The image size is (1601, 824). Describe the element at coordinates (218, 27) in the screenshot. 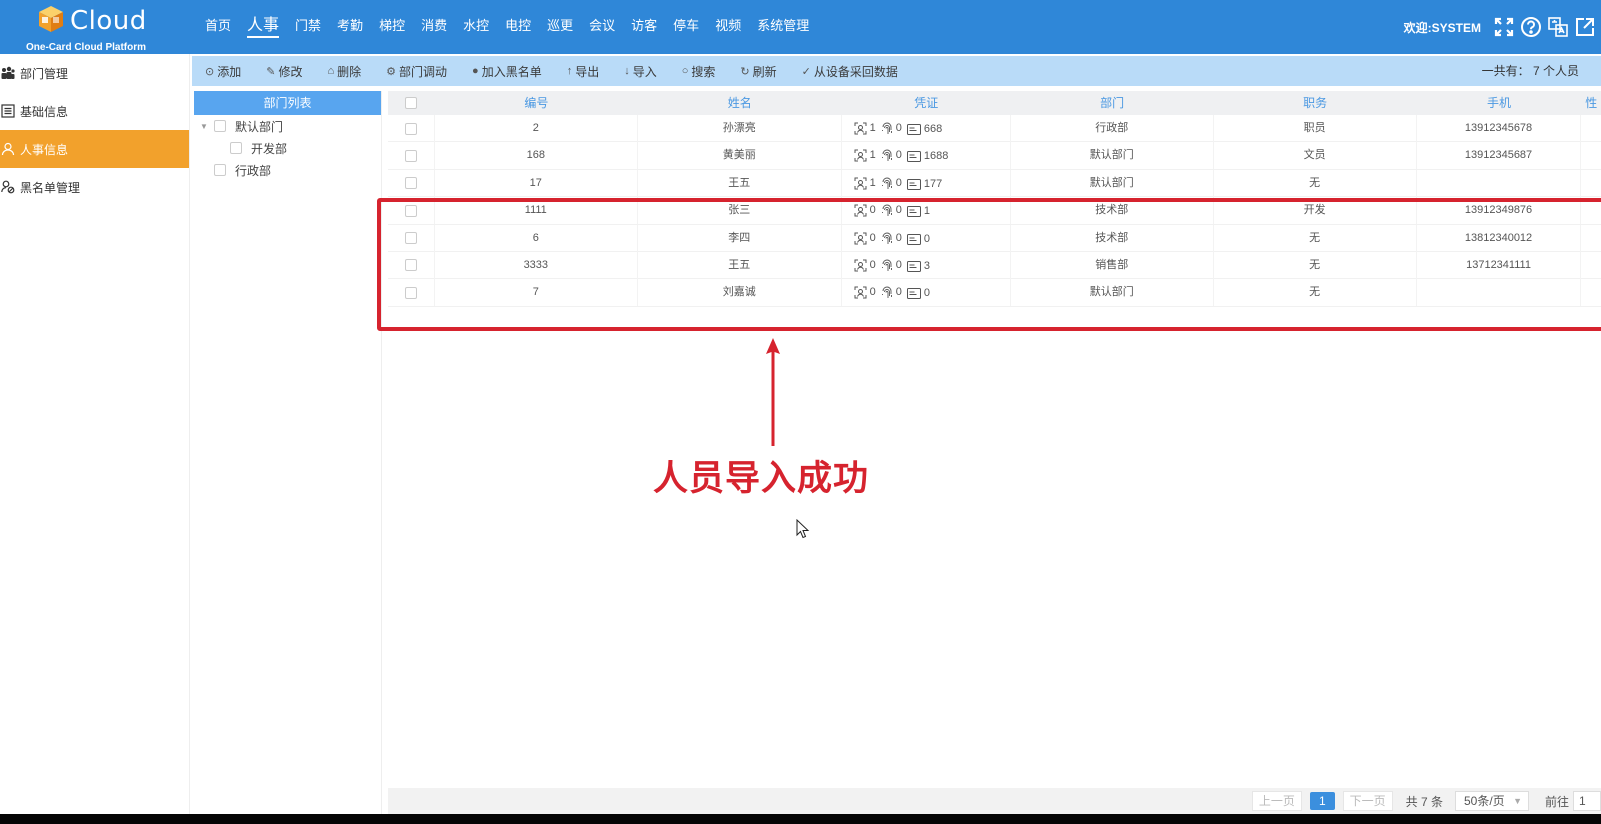

I see `nav-item: 首页` at that location.